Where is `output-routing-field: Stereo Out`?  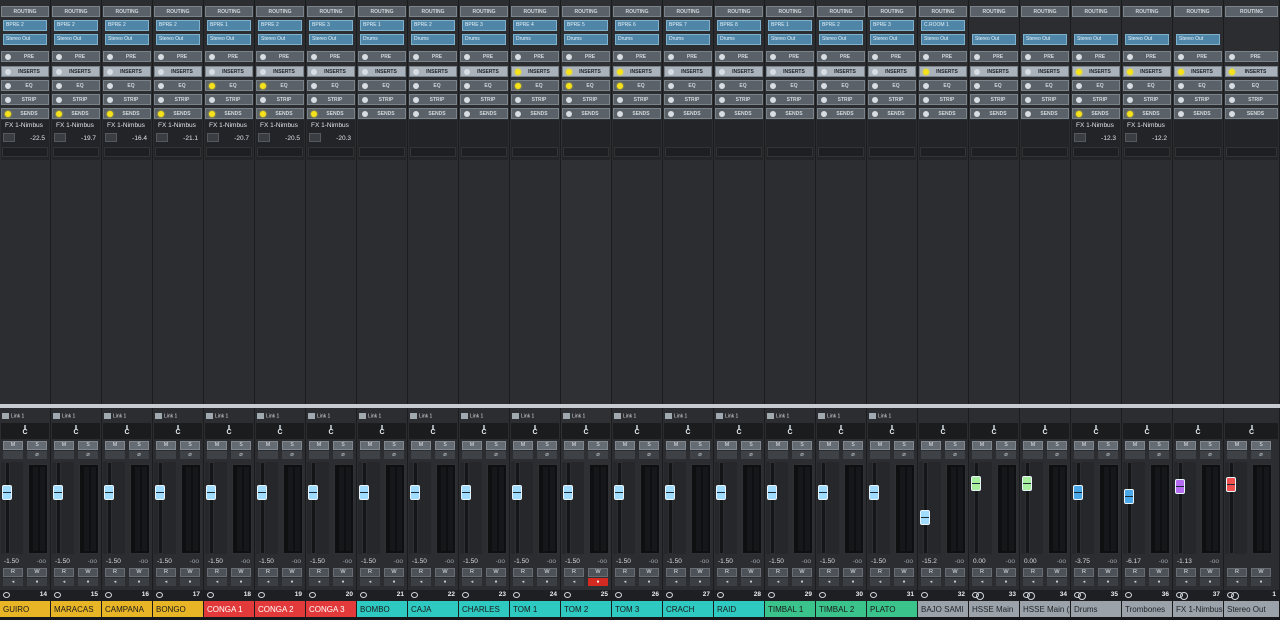 output-routing-field: Stereo Out is located at coordinates (790, 39).